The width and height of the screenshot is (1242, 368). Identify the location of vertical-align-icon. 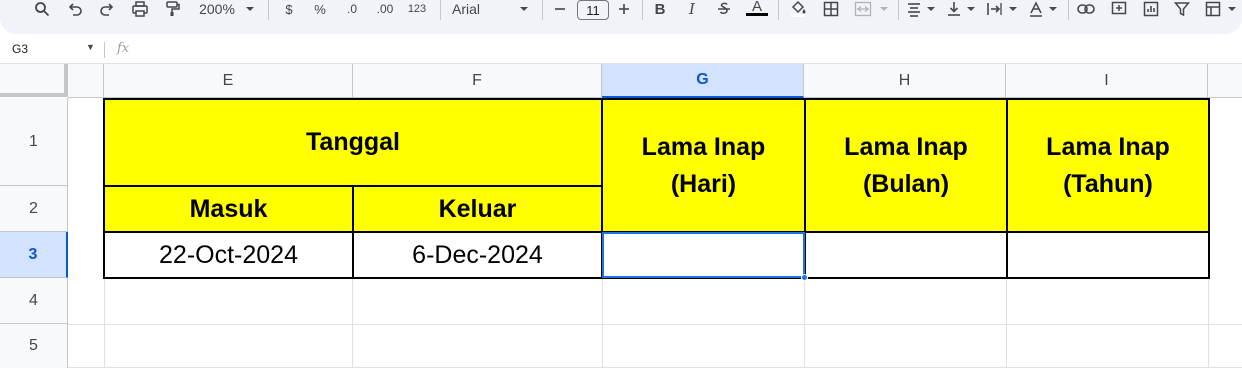
(954, 9).